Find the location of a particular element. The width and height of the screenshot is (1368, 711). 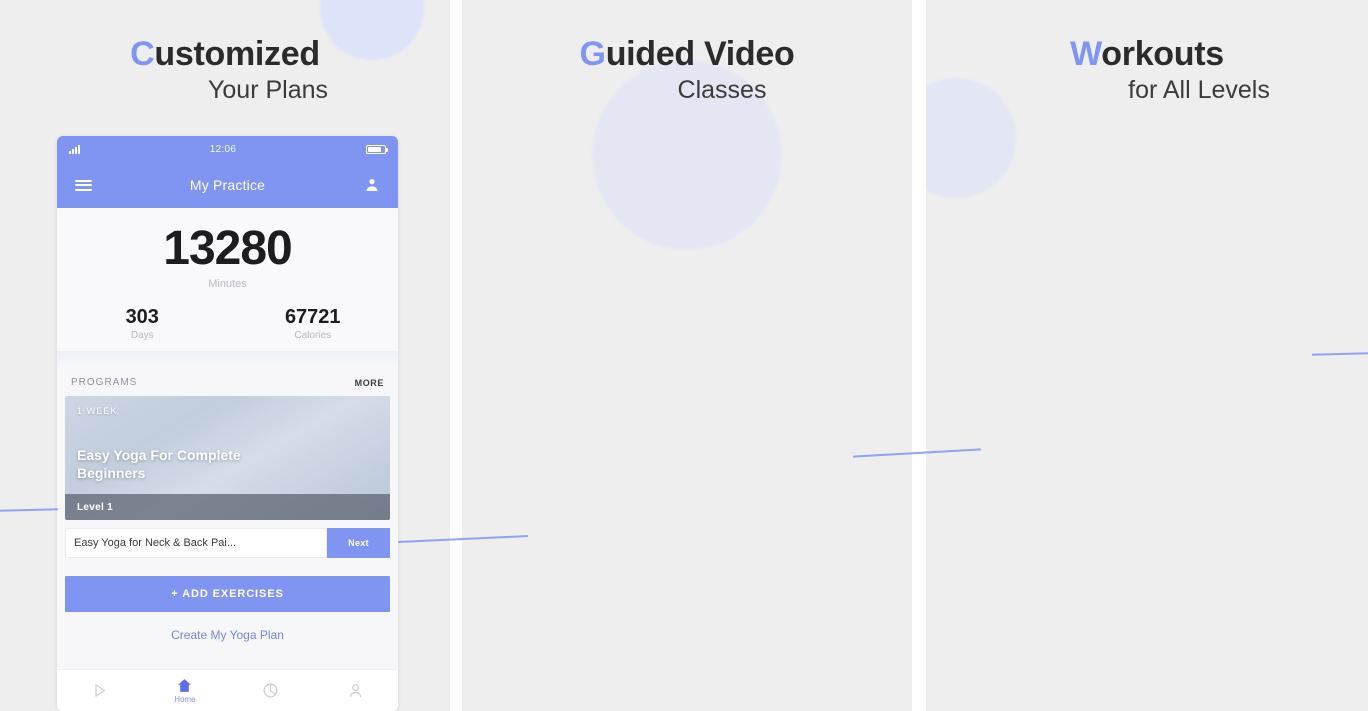

stat-days: 303 Days is located at coordinates (142, 323).